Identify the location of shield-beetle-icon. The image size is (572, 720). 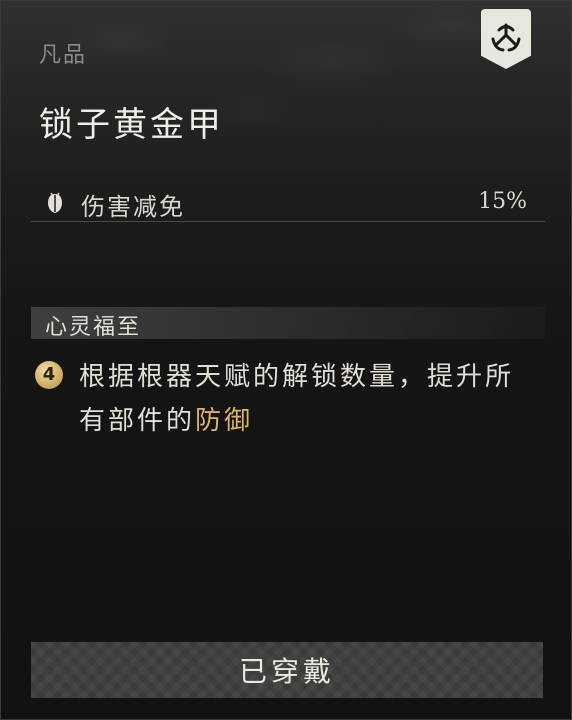
(55, 205).